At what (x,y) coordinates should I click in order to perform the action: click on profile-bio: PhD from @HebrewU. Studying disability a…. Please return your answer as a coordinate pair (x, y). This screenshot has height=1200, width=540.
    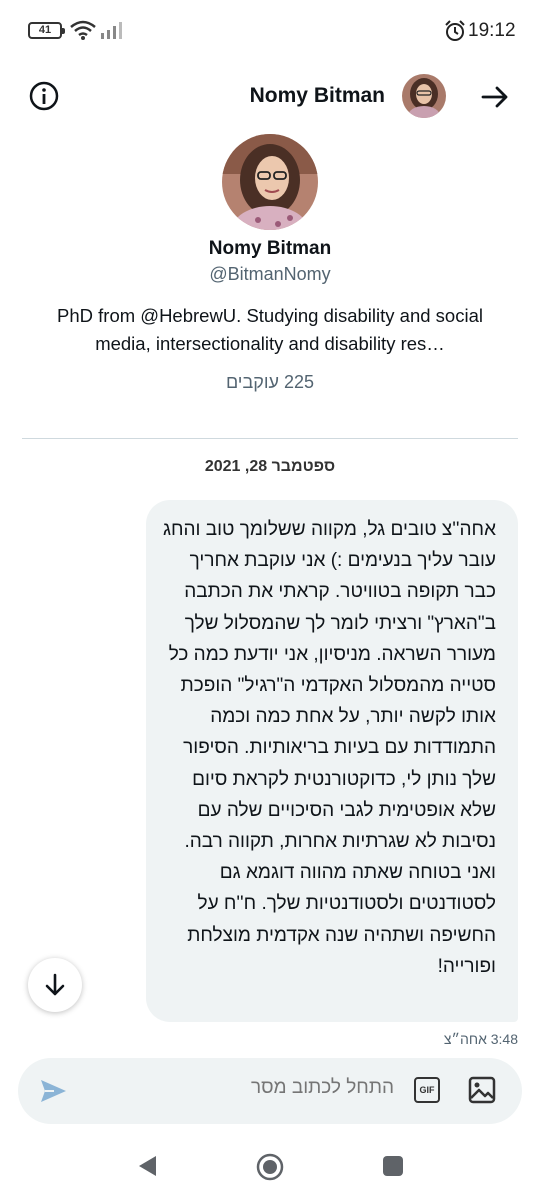
    Looking at the image, I should click on (270, 329).